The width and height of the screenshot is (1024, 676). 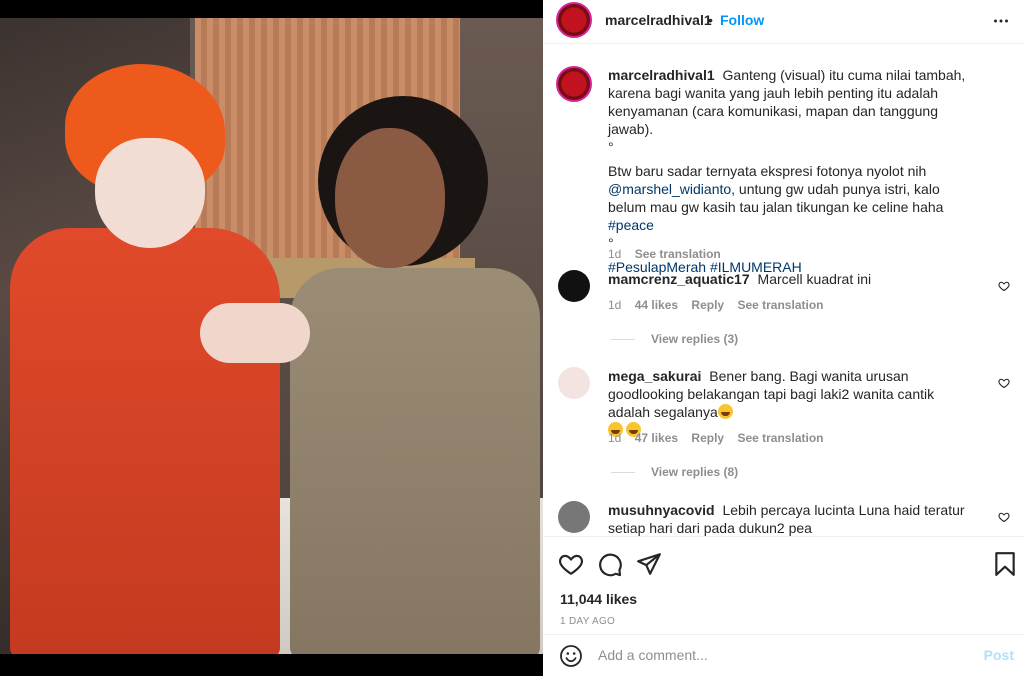 I want to click on comment-meta: 1d 47 likes Reply See translation, so click(x=720, y=438).